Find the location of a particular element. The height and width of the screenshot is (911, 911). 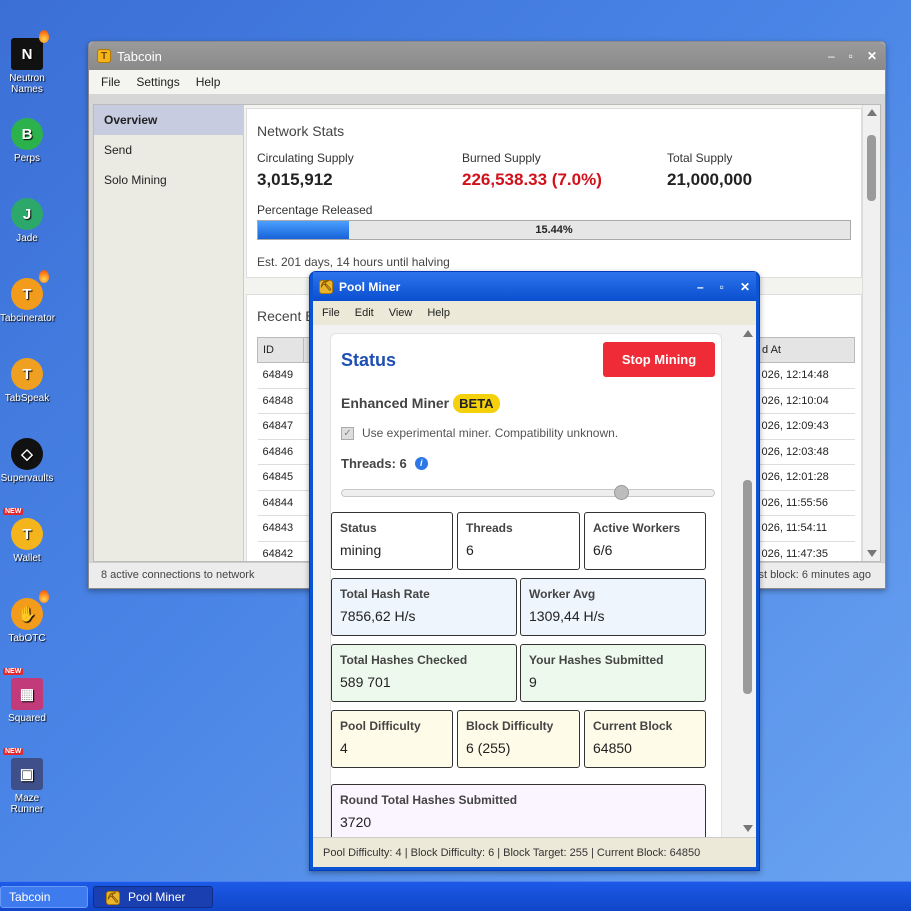

tabcoin-app-icon: T is located at coordinates (104, 56).